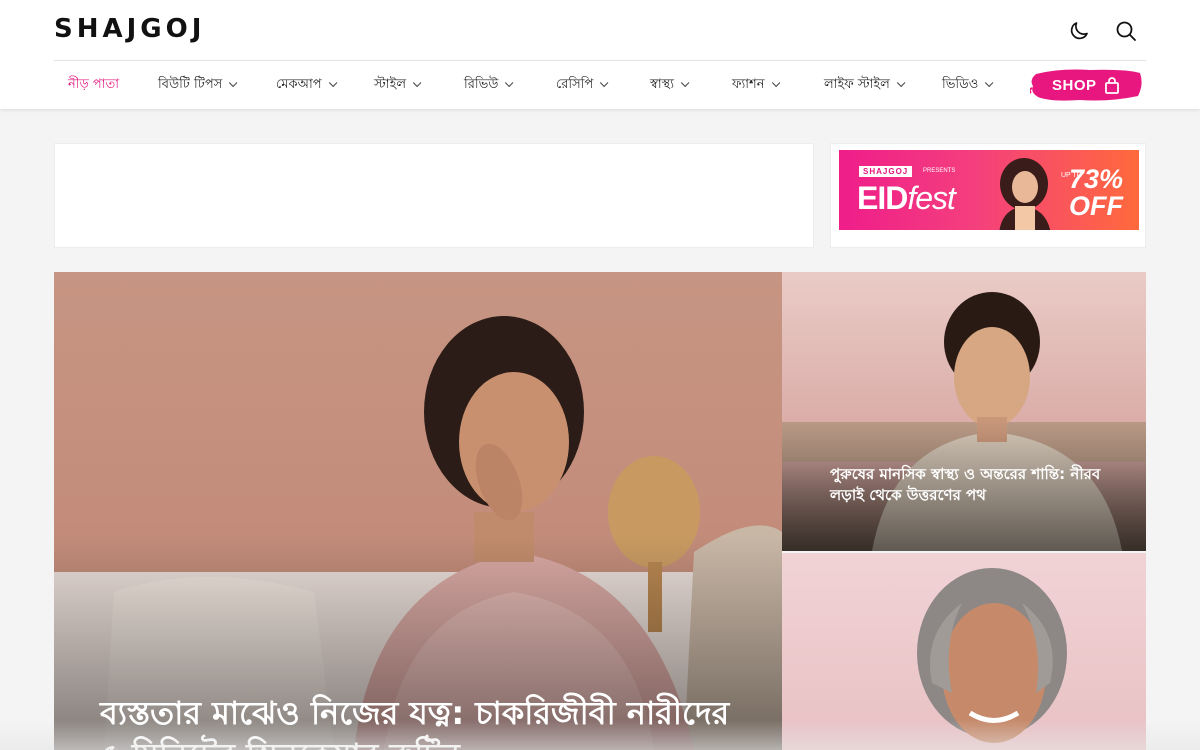  What do you see at coordinates (299, 84) in the screenshot?
I see `nav-item-label: মেকআপ` at bounding box center [299, 84].